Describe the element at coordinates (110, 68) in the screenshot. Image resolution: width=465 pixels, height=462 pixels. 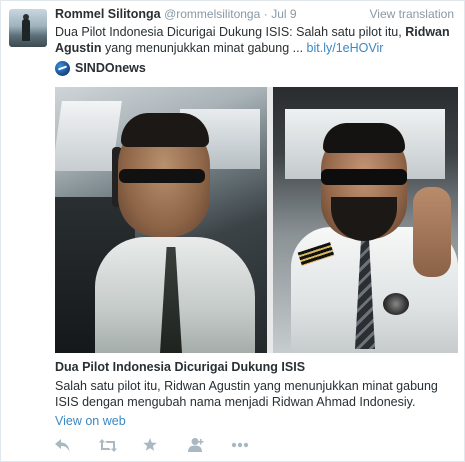
I see `source-name: SINDOnews` at that location.